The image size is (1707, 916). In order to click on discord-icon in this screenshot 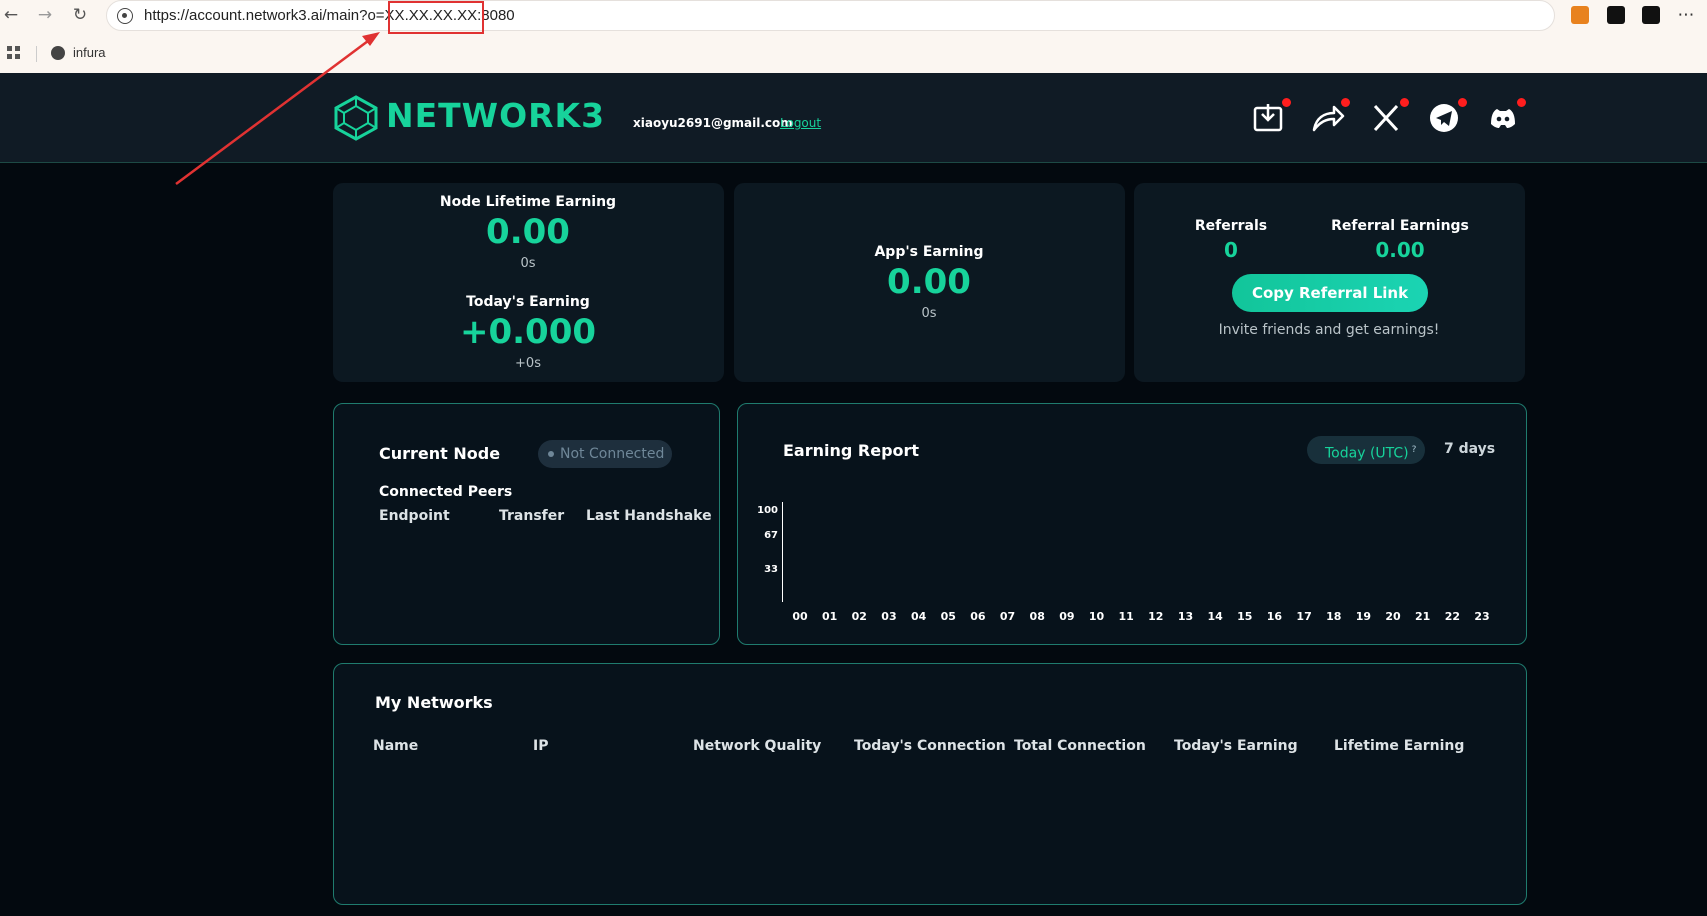, I will do `click(1505, 117)`.